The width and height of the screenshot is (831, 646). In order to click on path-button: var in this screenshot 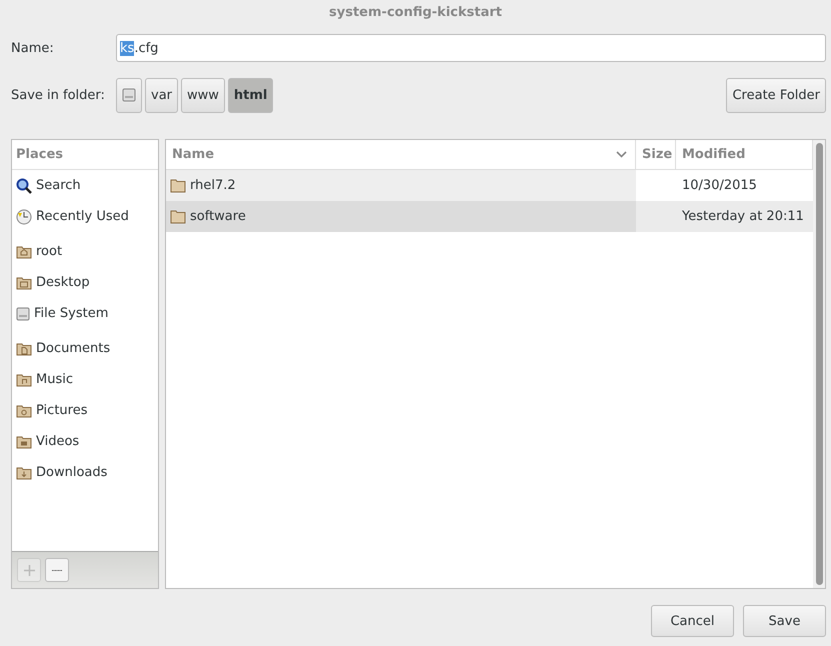, I will do `click(161, 95)`.